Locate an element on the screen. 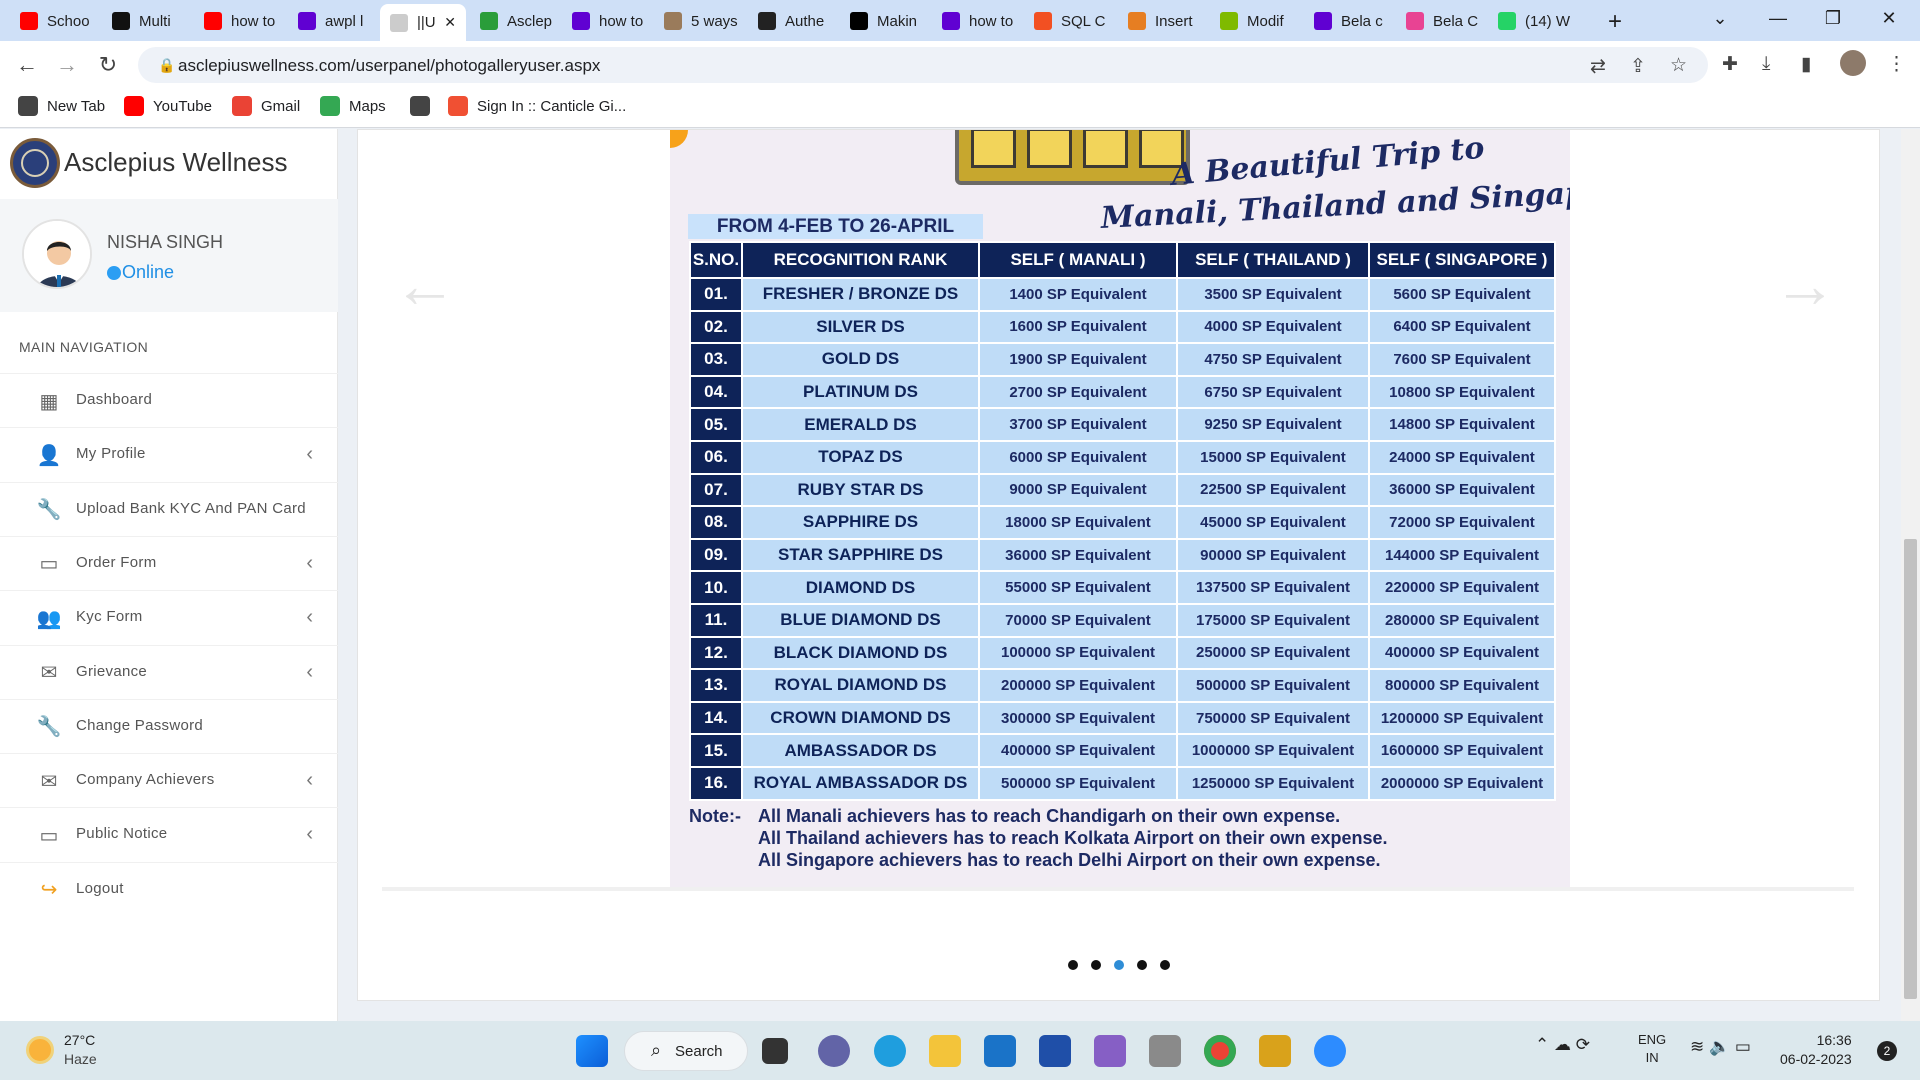  back-button: ← is located at coordinates (27, 65).